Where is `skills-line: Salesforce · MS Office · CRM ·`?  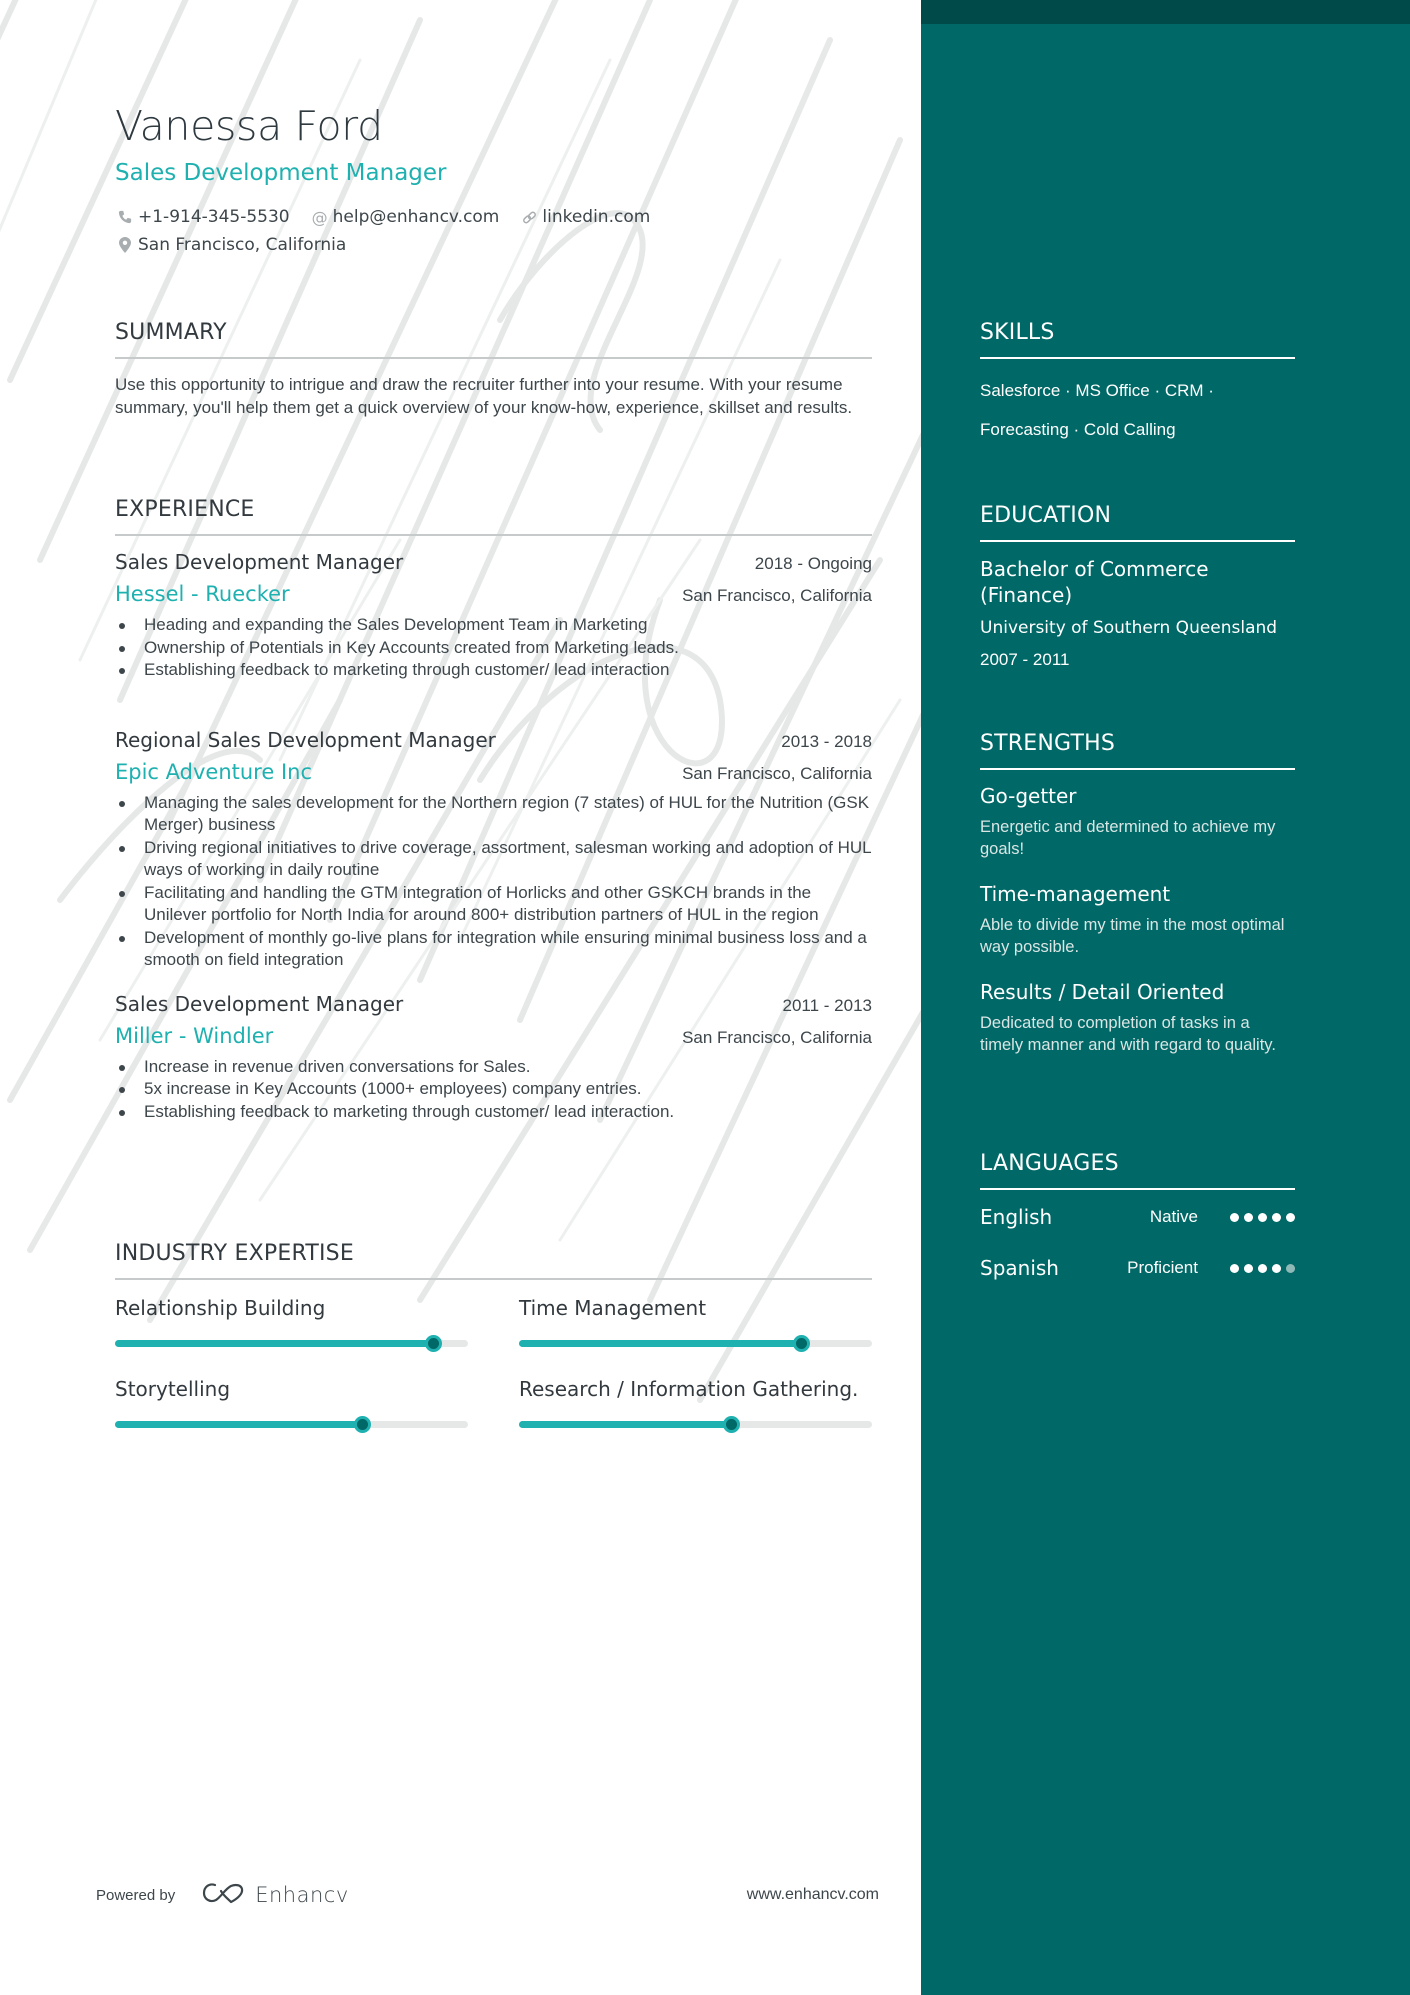
skills-line: Salesforce · MS Office · CRM · is located at coordinates (1097, 390).